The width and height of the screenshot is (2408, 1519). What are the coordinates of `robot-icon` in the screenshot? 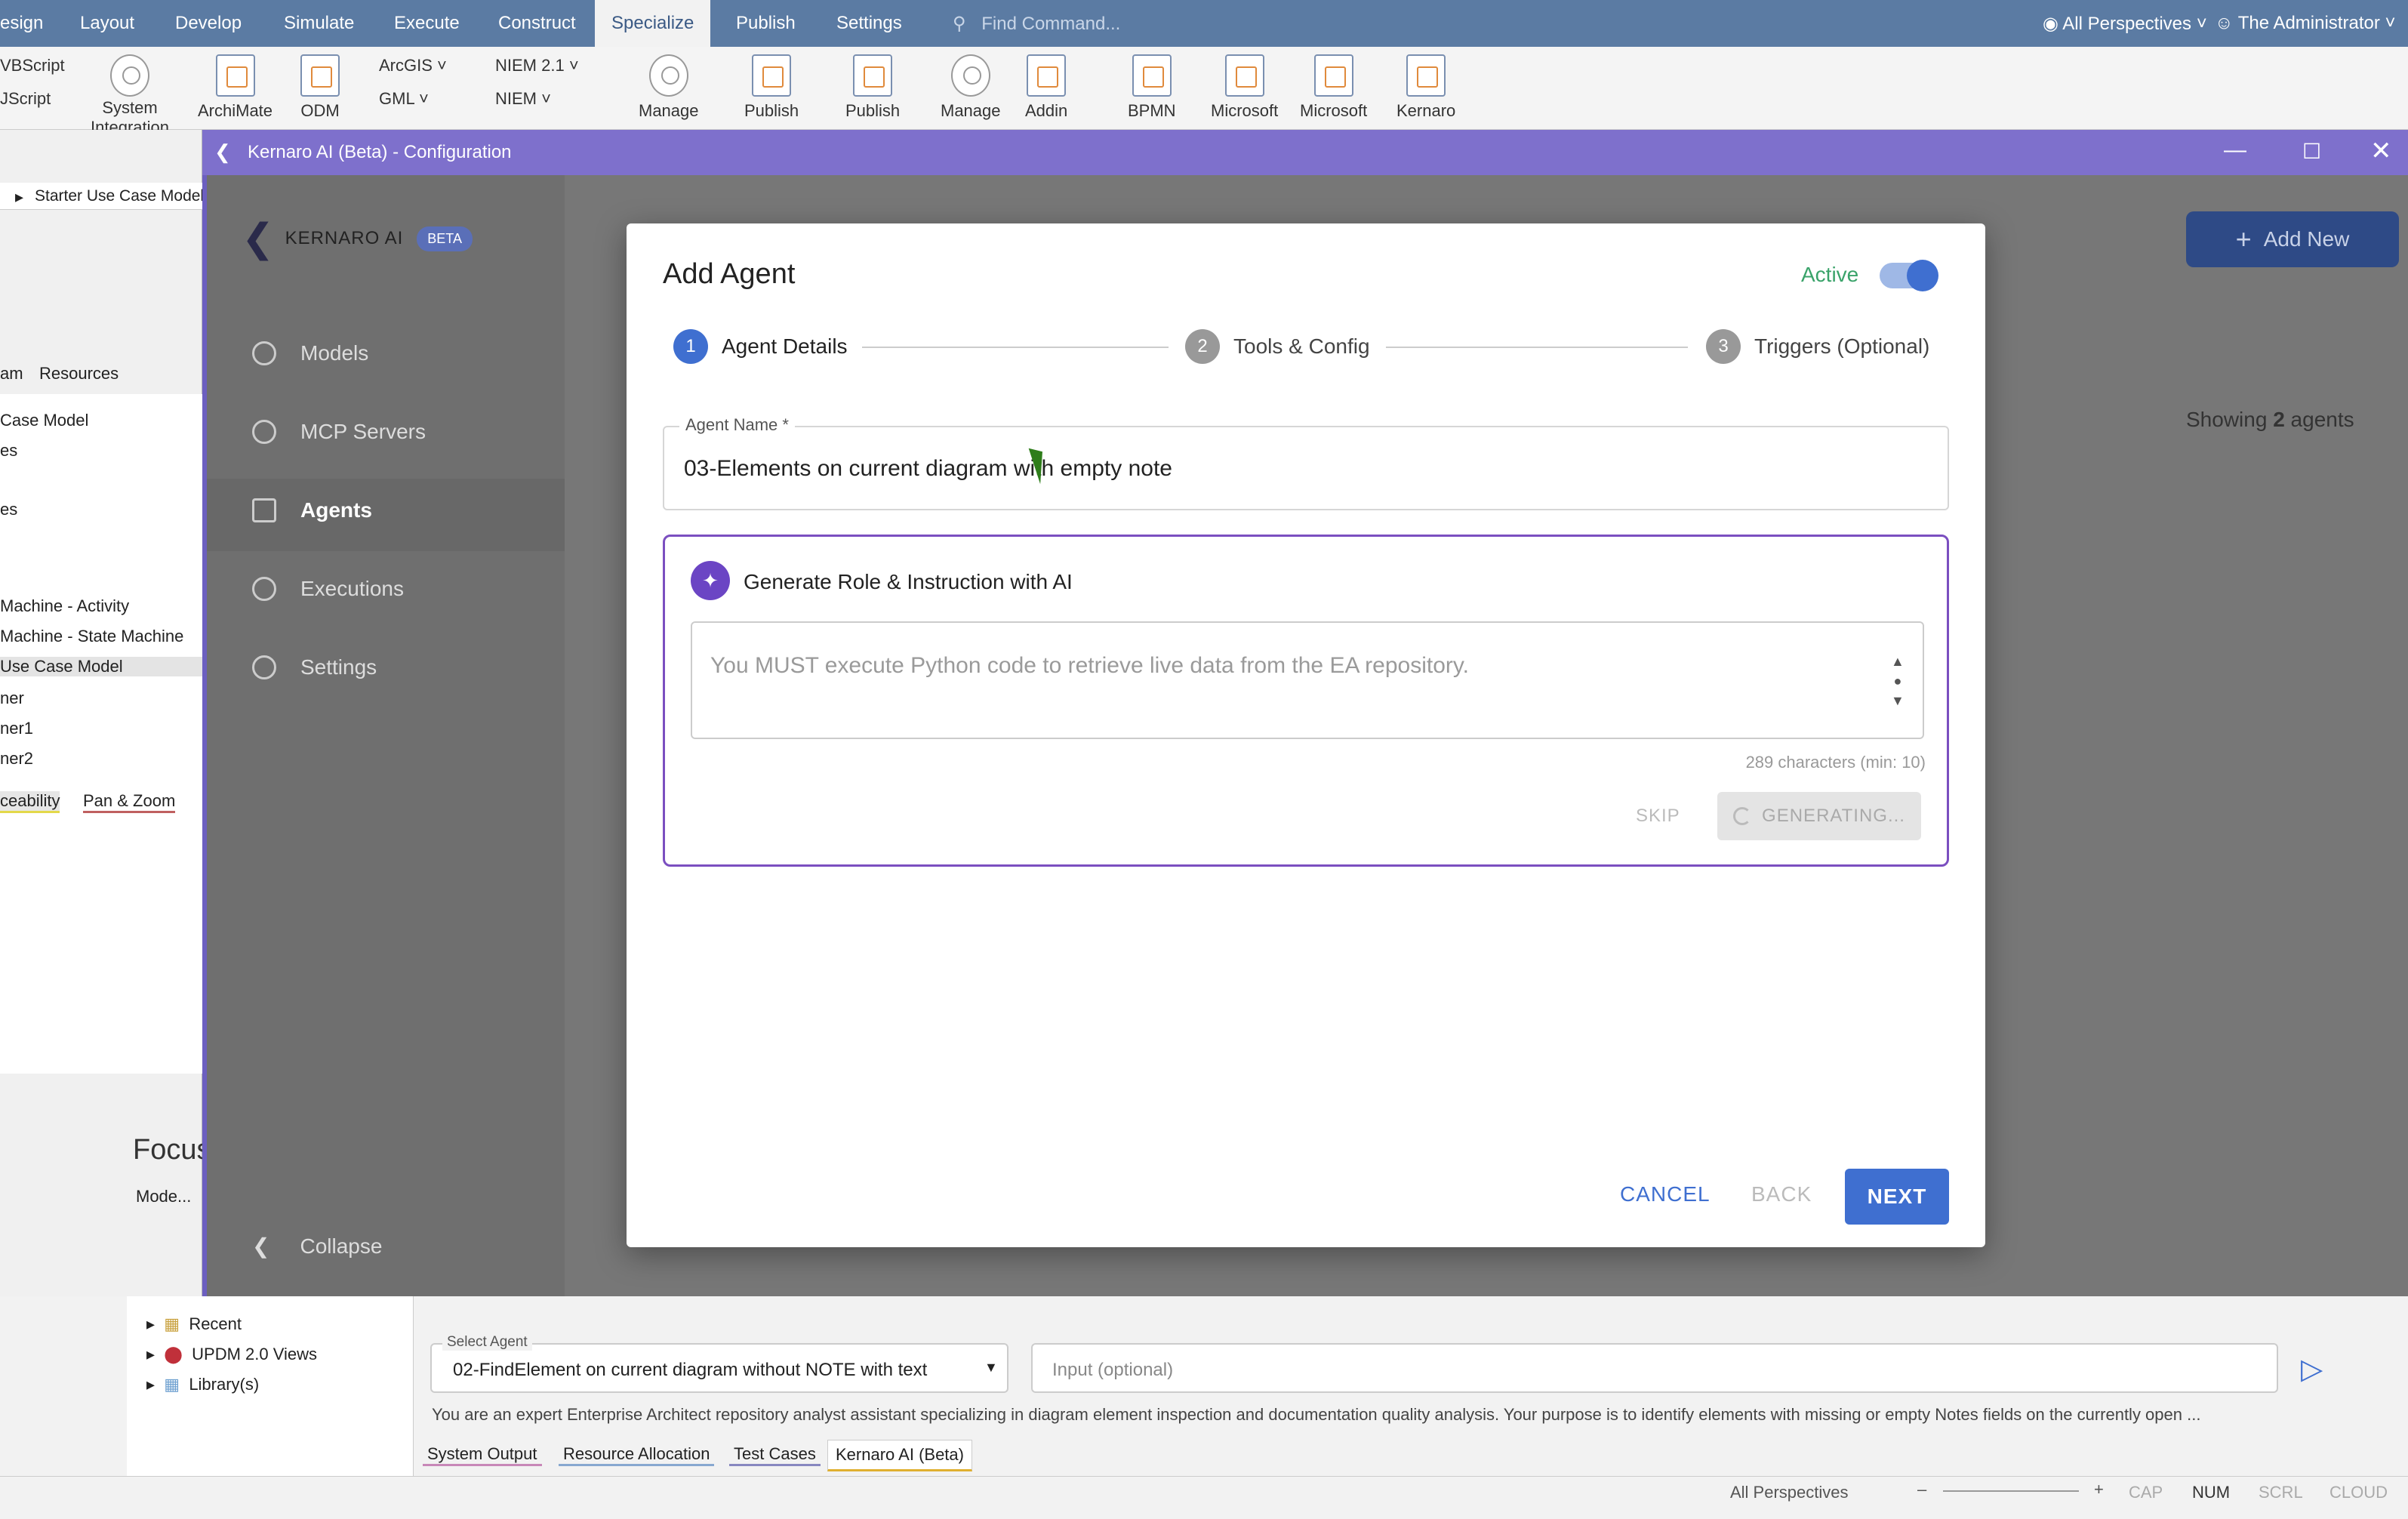 It's located at (264, 510).